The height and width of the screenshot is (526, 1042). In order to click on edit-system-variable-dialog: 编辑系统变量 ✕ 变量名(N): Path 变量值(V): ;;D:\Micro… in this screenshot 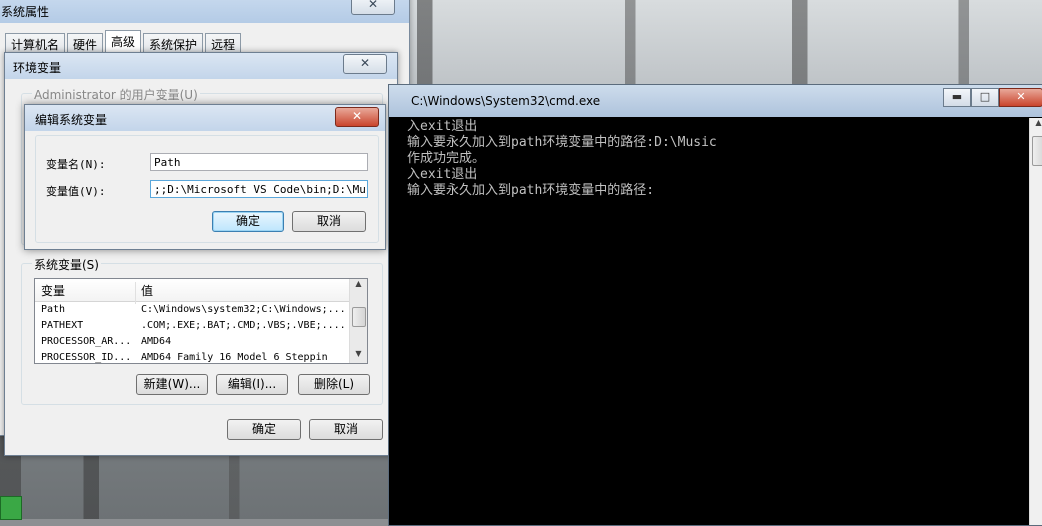, I will do `click(205, 177)`.